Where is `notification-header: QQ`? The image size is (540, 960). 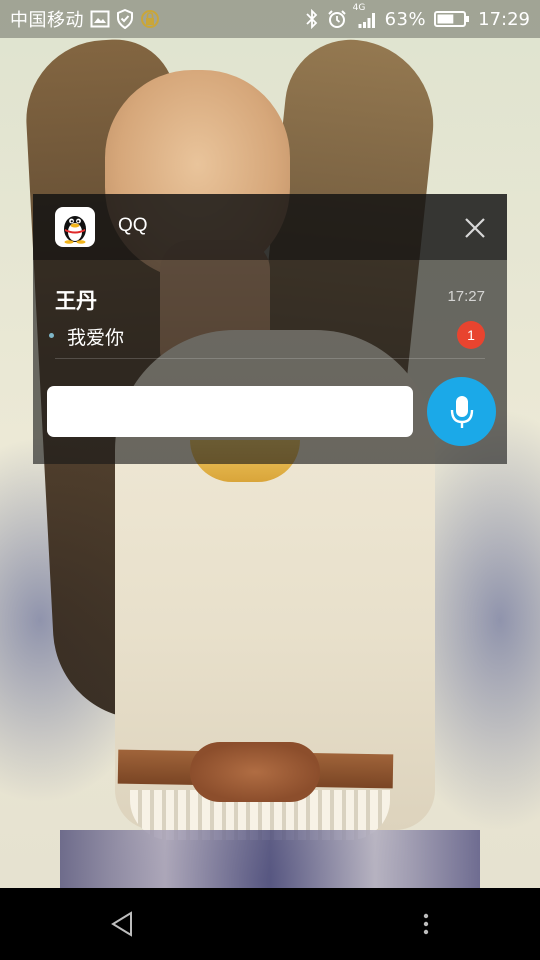
notification-header: QQ is located at coordinates (270, 227).